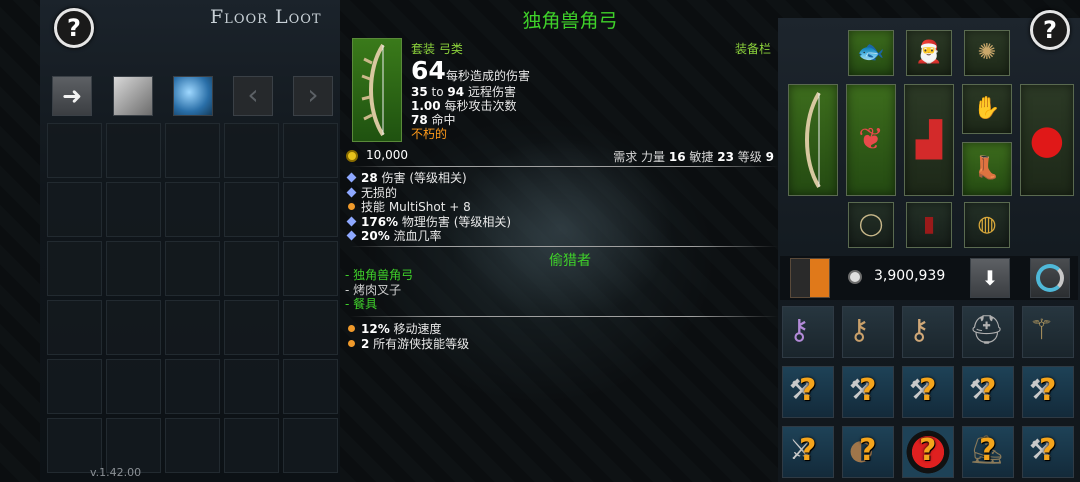 This screenshot has width=1080, height=482. I want to click on equip-slot-amulet: ✺, so click(987, 53).